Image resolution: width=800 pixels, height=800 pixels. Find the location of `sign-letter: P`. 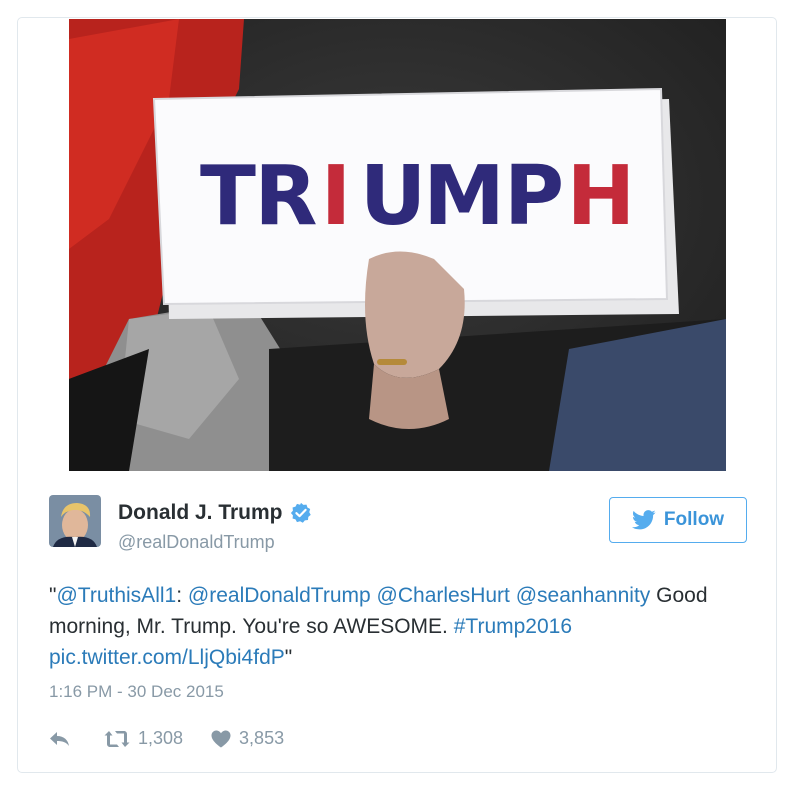

sign-letter: P is located at coordinates (534, 196).